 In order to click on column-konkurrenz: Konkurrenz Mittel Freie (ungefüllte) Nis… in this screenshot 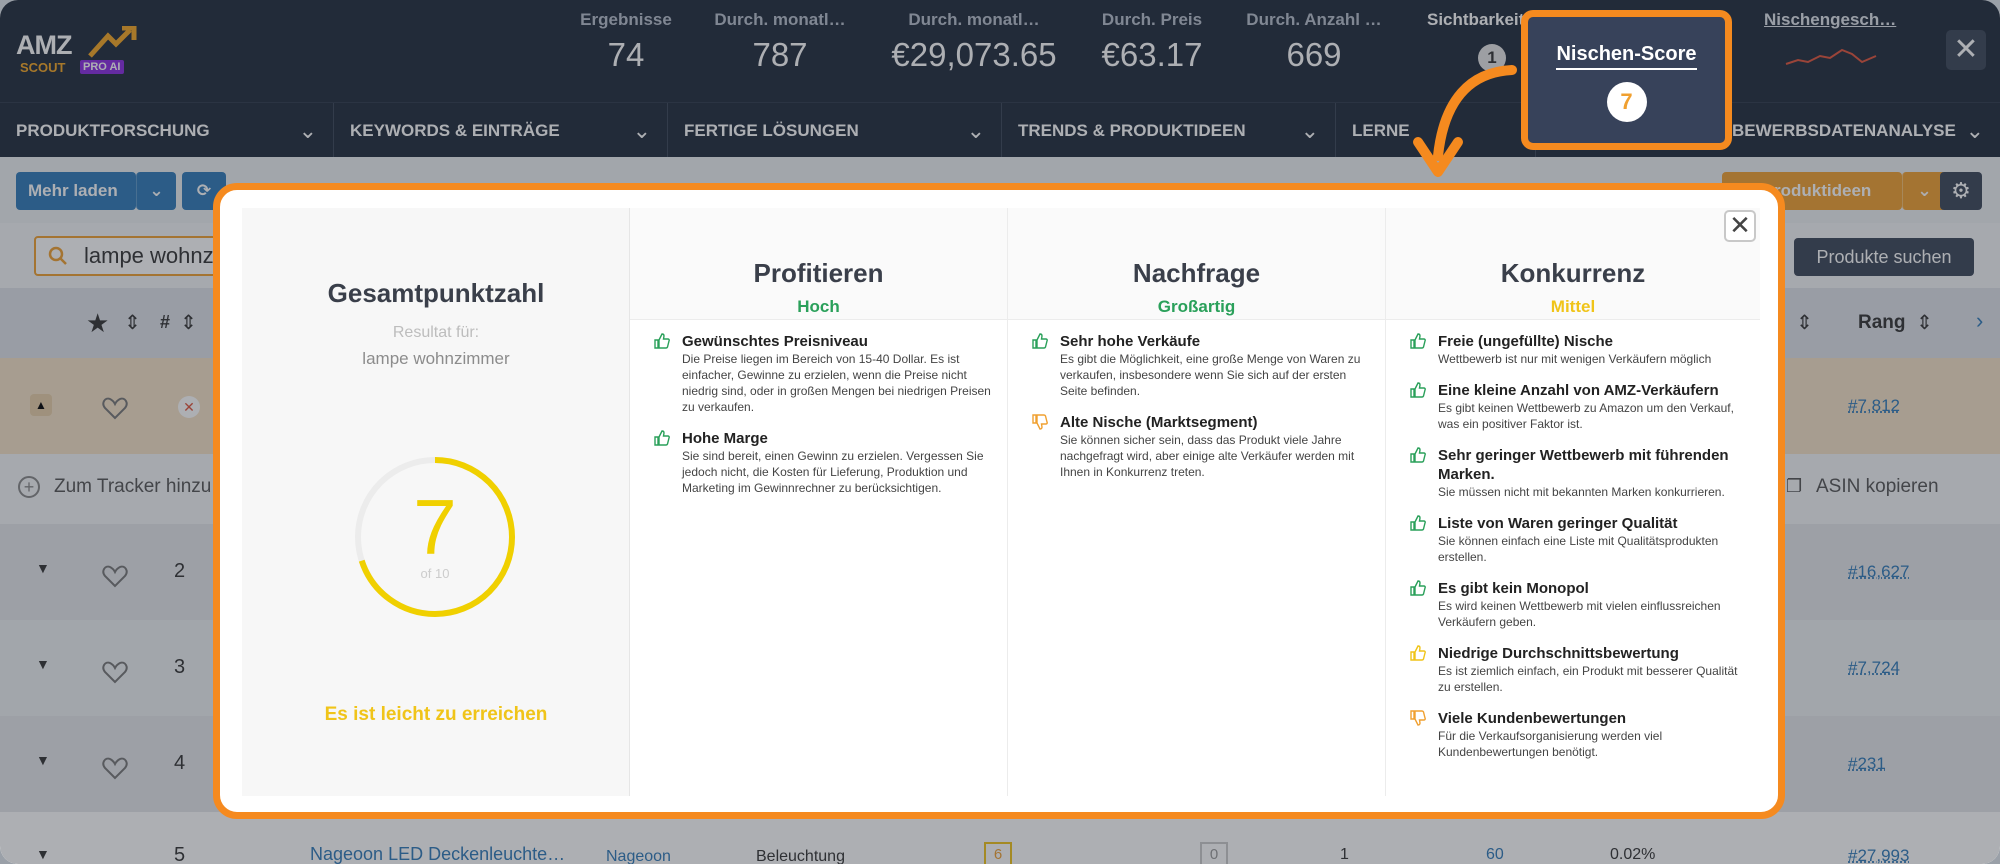, I will do `click(1573, 502)`.